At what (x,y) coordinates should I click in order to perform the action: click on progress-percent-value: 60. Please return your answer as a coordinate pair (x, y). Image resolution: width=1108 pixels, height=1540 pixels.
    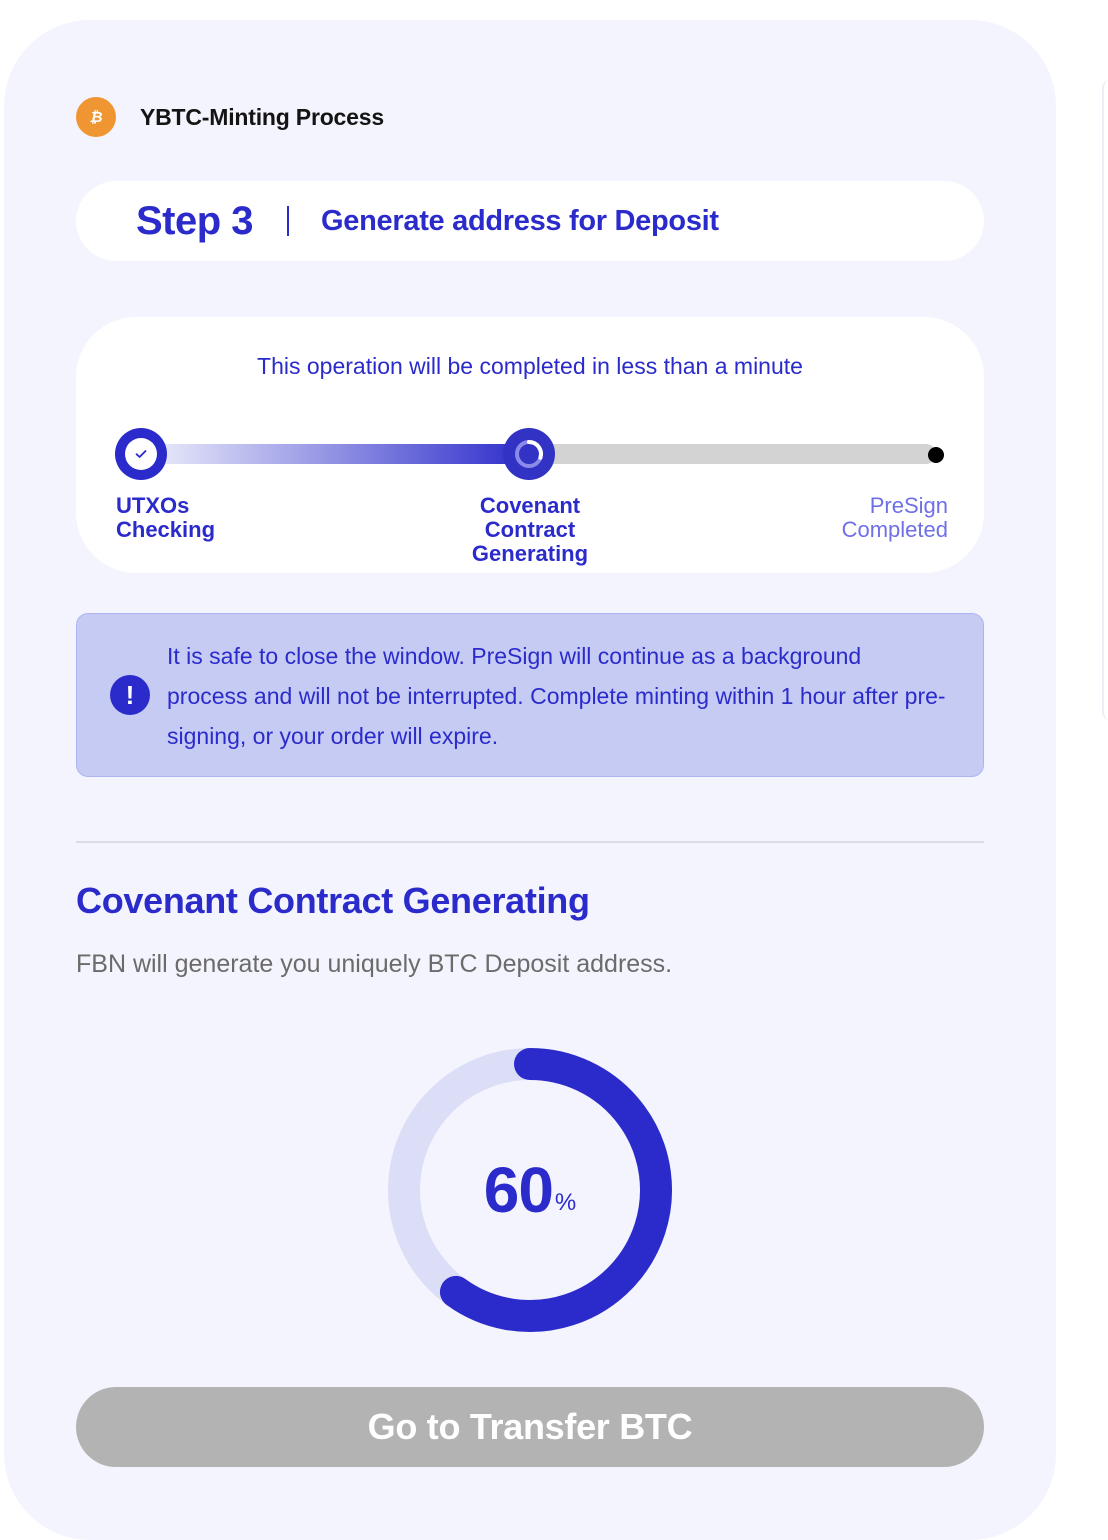
    Looking at the image, I should click on (518, 1190).